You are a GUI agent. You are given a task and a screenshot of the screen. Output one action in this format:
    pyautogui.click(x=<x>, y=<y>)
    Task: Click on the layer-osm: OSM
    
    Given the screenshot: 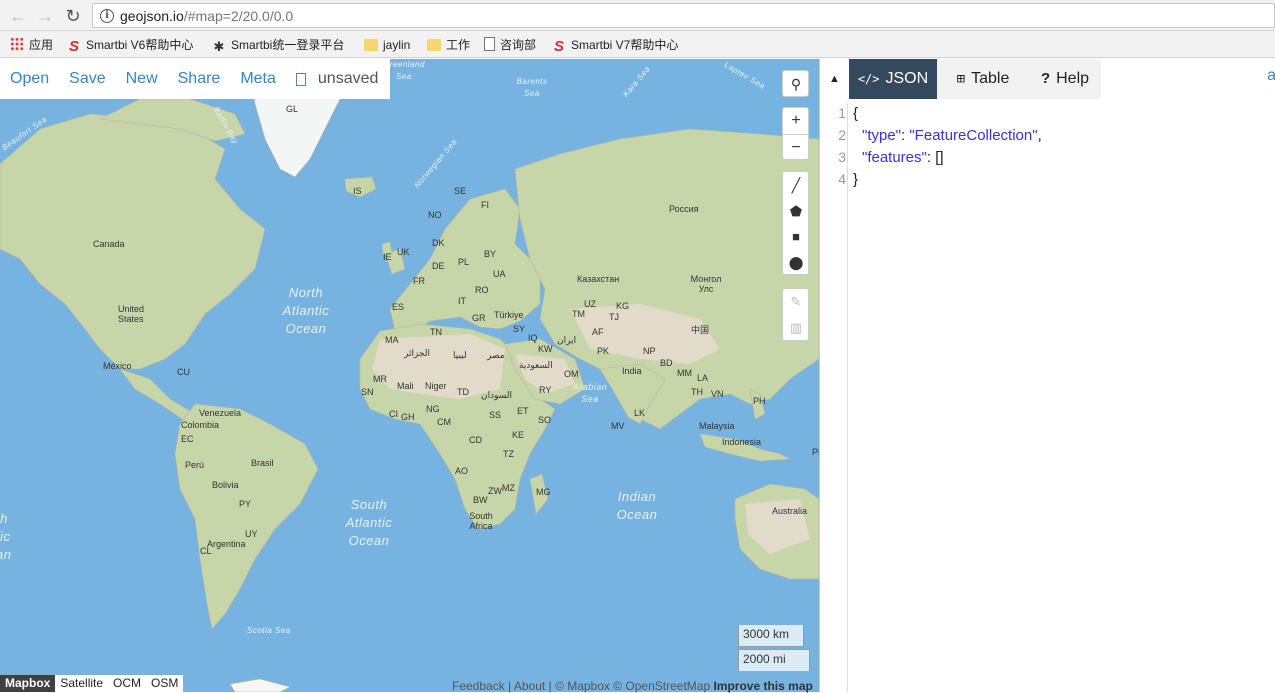 What is the action you would take?
    pyautogui.click(x=164, y=683)
    